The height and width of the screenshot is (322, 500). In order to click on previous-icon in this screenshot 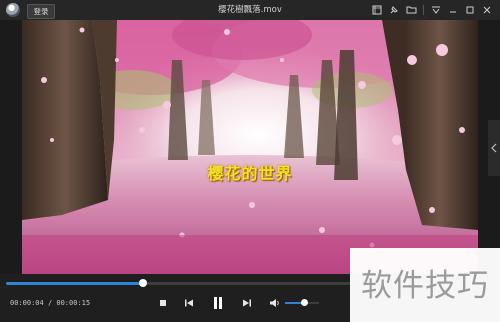, I will do `click(189, 303)`.